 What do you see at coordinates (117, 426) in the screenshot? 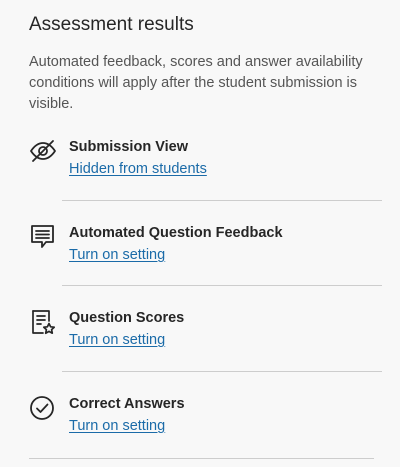
I see `correct-answers-turn-on-link: Turn on setting` at bounding box center [117, 426].